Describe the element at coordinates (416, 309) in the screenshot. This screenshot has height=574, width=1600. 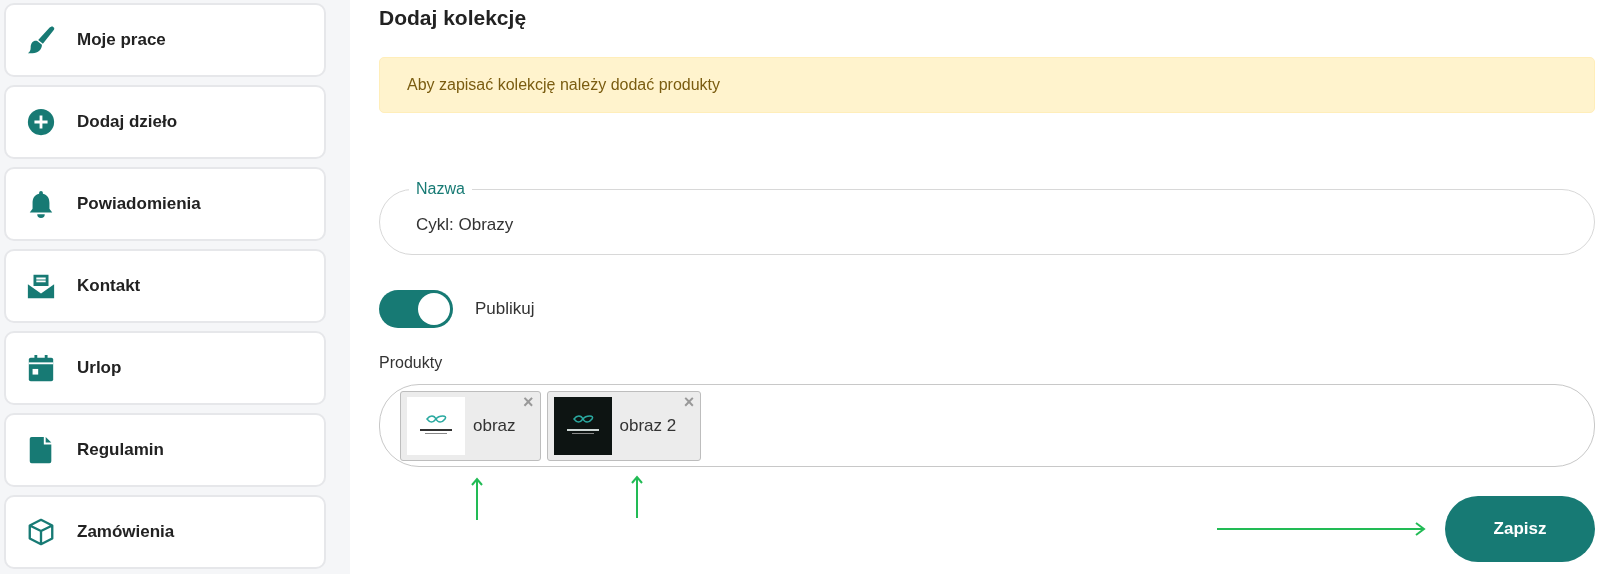
I see `publish-toggle` at that location.